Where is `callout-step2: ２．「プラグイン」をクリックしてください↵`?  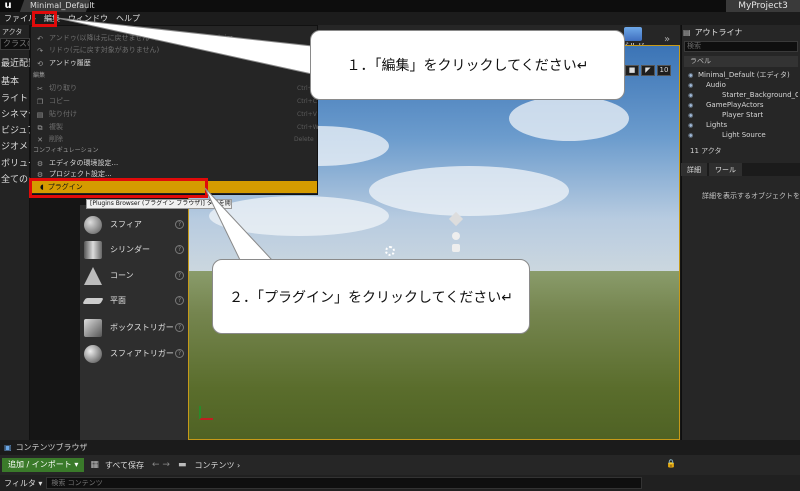 callout-step2: ２．「プラグイン」をクリックしてください↵ is located at coordinates (371, 296).